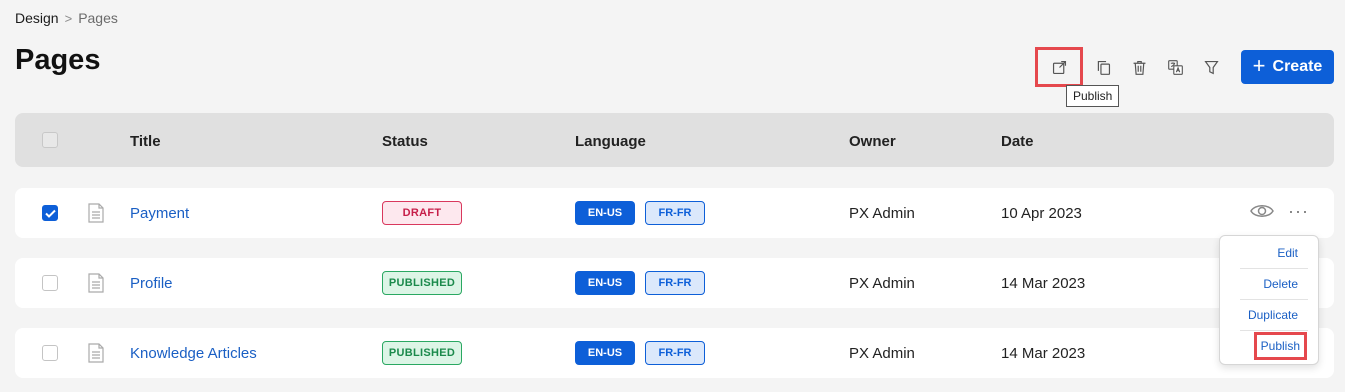 The image size is (1345, 392). What do you see at coordinates (405, 141) in the screenshot?
I see `column-header-status: Status` at bounding box center [405, 141].